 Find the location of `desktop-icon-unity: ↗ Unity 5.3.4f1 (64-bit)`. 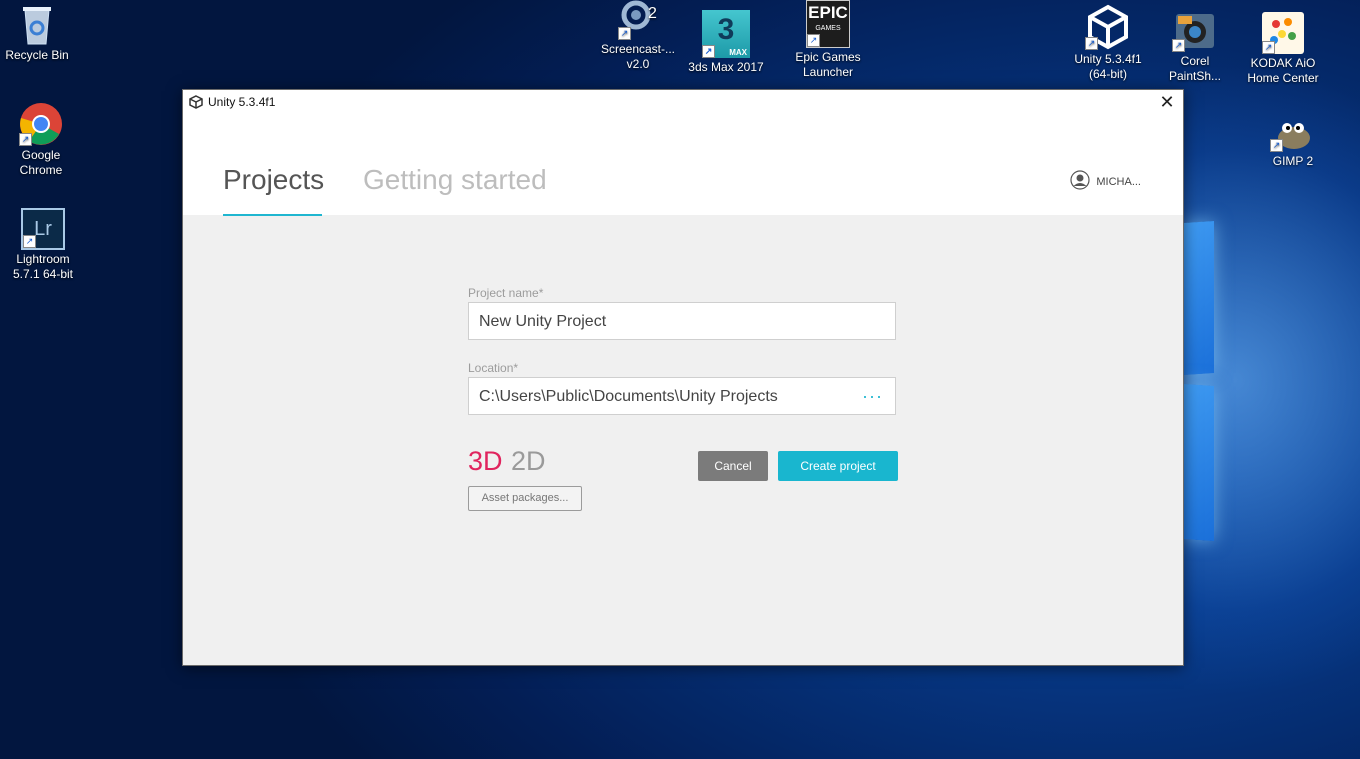

desktop-icon-unity: ↗ Unity 5.3.4f1 (64-bit) is located at coordinates (1108, 43).